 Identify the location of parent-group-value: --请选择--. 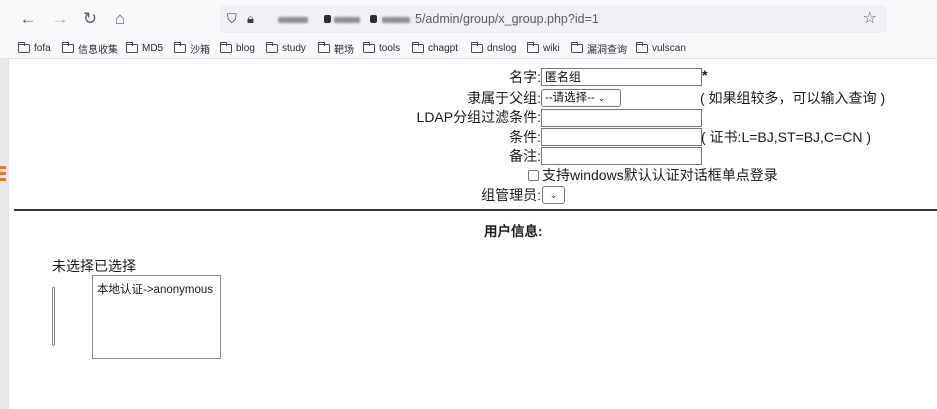
(570, 98).